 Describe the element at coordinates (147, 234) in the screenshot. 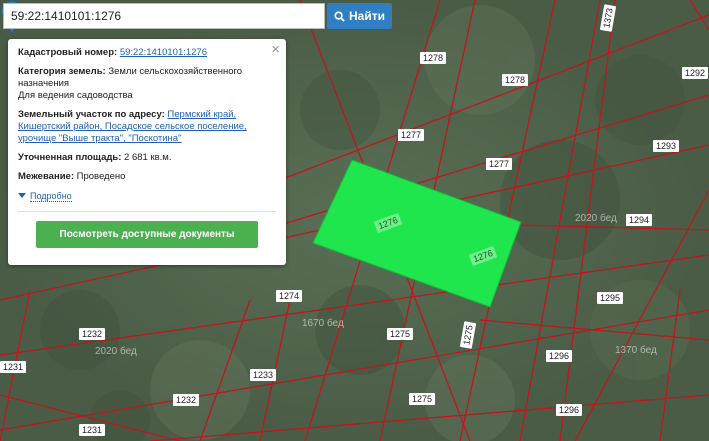

I see `view-documents-button: Посмотреть доступные документы` at that location.